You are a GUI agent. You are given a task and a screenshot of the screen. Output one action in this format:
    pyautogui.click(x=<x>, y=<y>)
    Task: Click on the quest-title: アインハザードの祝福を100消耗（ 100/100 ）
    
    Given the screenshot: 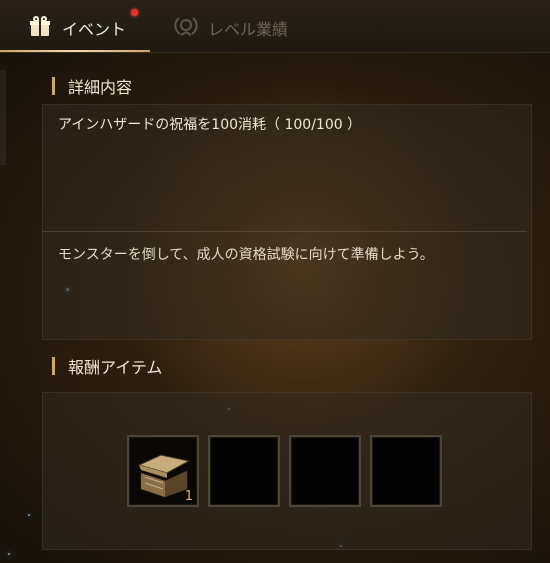 What is the action you would take?
    pyautogui.click(x=210, y=125)
    